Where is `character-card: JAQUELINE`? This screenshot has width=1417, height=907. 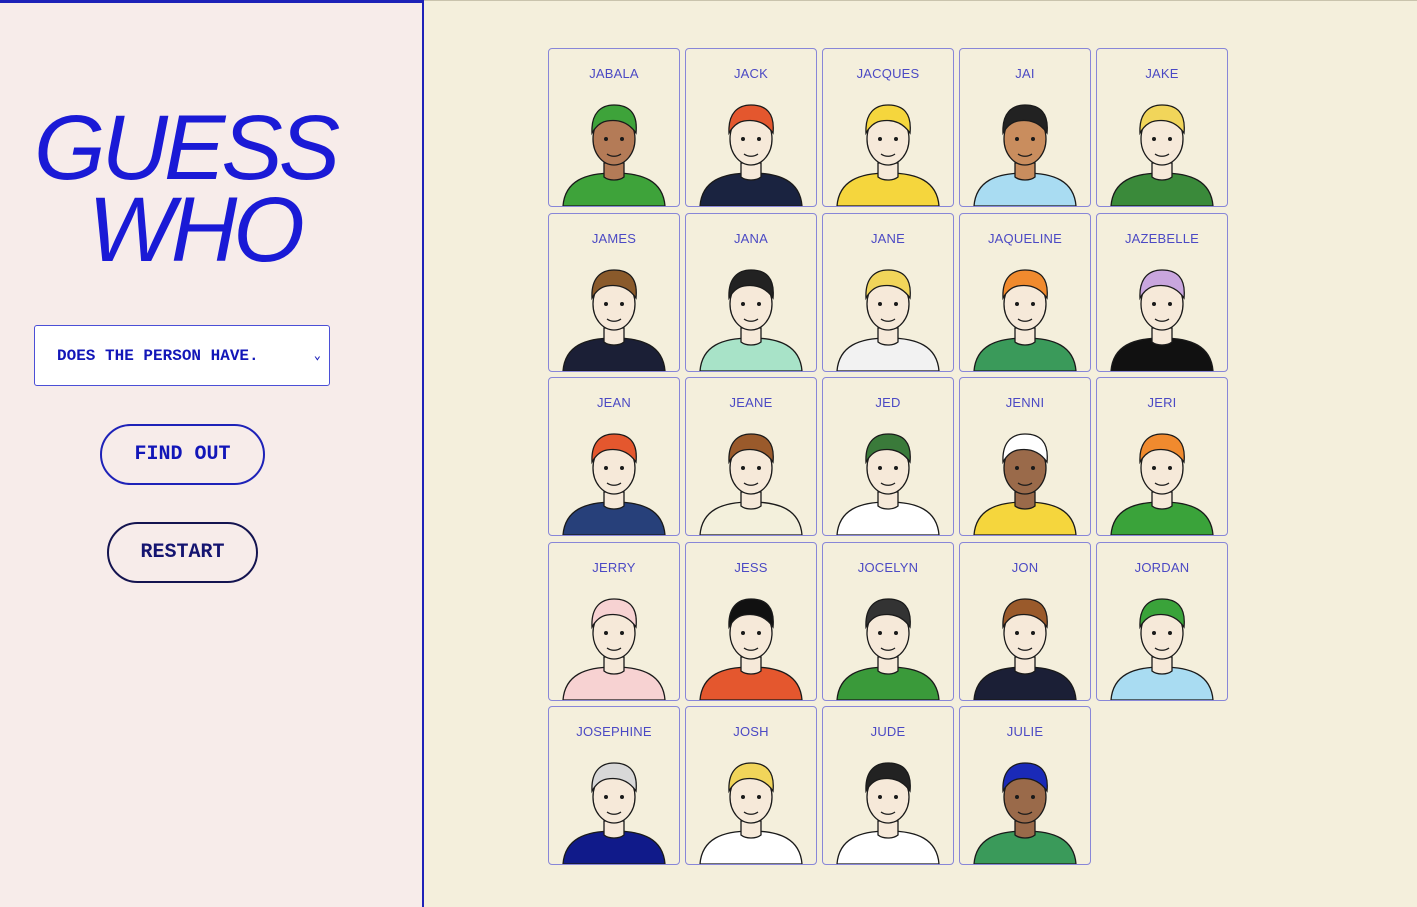
character-card: JAQUELINE is located at coordinates (1025, 292).